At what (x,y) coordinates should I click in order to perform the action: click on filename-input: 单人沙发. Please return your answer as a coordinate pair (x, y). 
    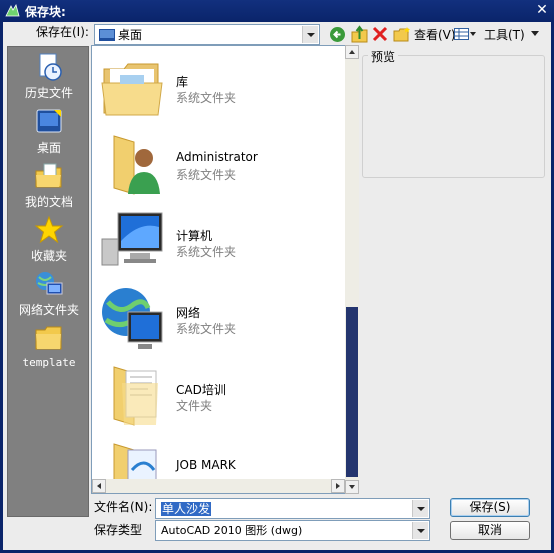
    Looking at the image, I should click on (292, 508).